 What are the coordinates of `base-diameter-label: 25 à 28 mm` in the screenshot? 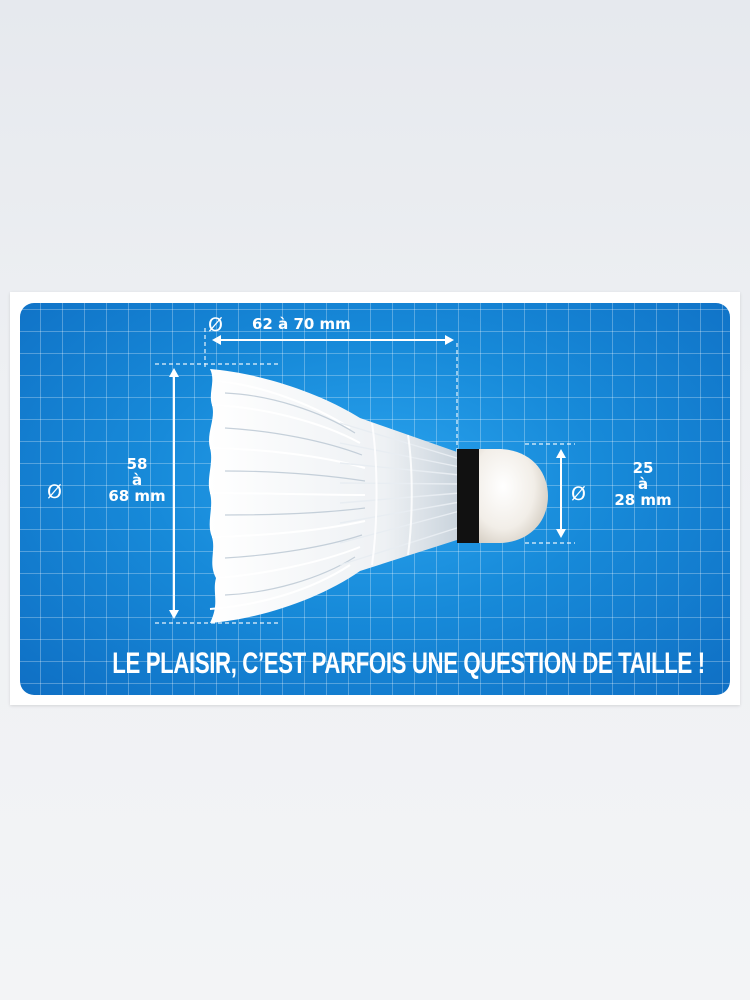 It's located at (643, 484).